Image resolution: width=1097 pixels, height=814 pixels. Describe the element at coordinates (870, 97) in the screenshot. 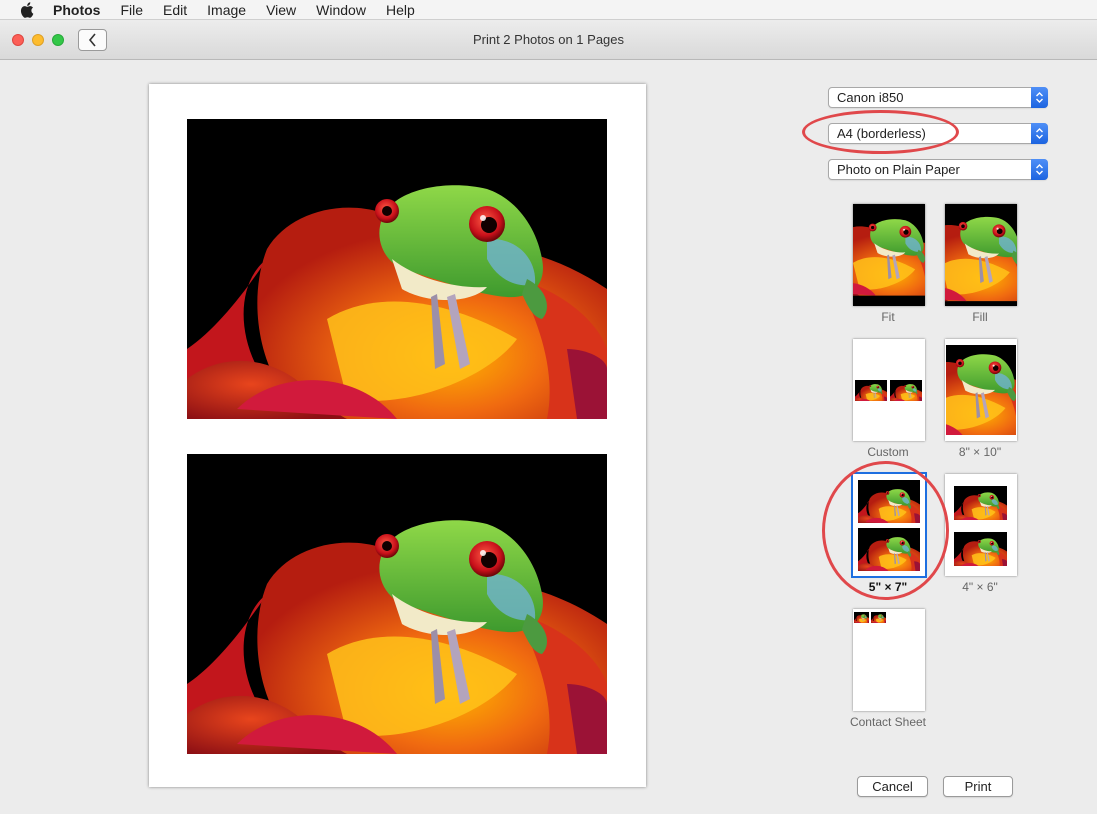

I see `printer-popup-value: Canon i850` at that location.